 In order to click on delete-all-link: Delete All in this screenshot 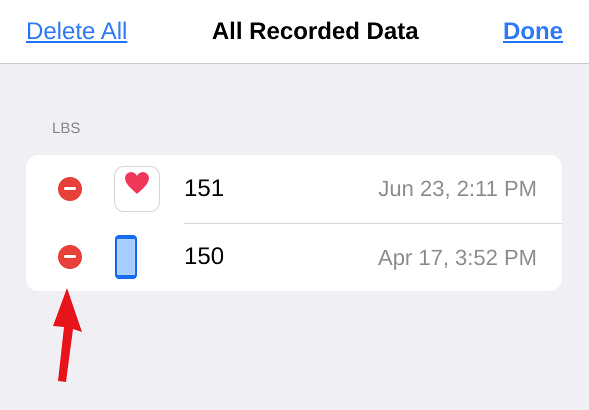, I will do `click(77, 32)`.